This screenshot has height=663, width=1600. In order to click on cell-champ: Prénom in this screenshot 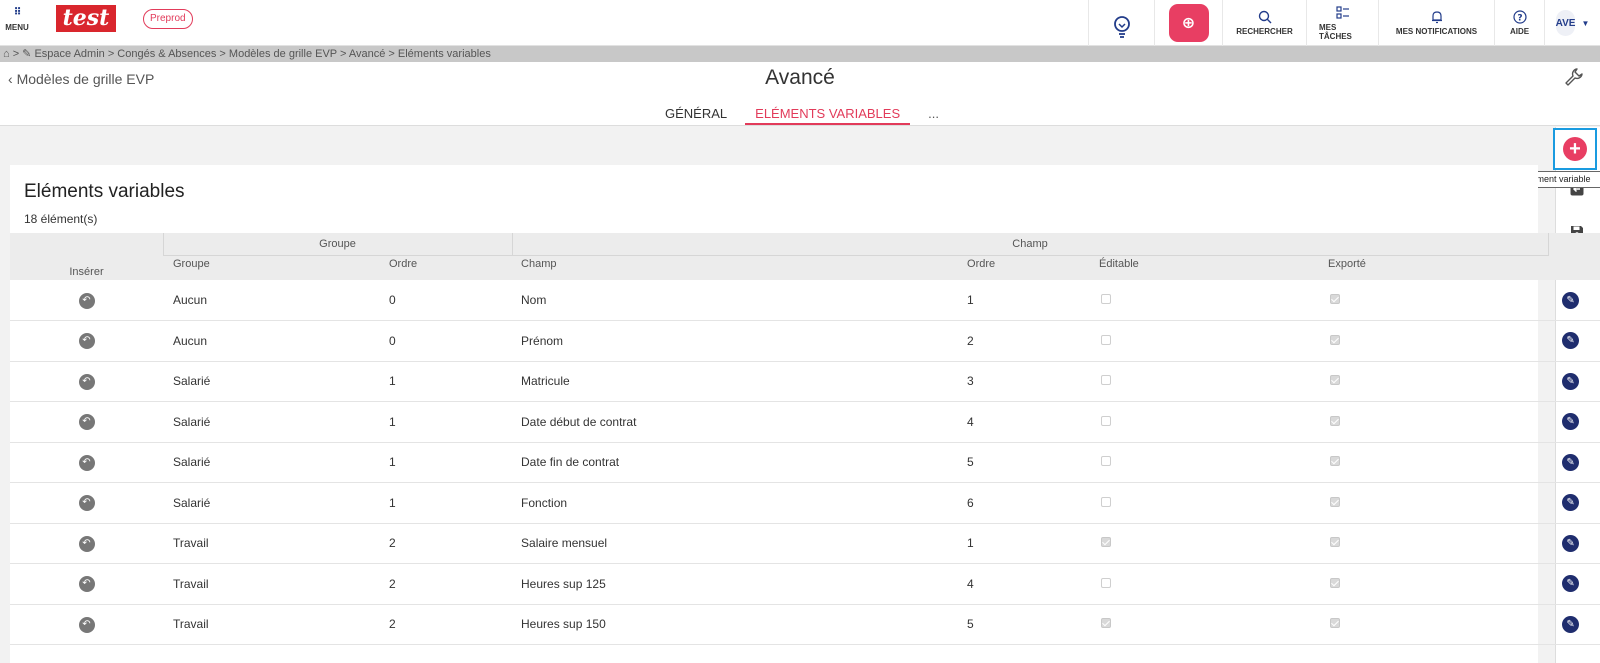, I will do `click(737, 341)`.